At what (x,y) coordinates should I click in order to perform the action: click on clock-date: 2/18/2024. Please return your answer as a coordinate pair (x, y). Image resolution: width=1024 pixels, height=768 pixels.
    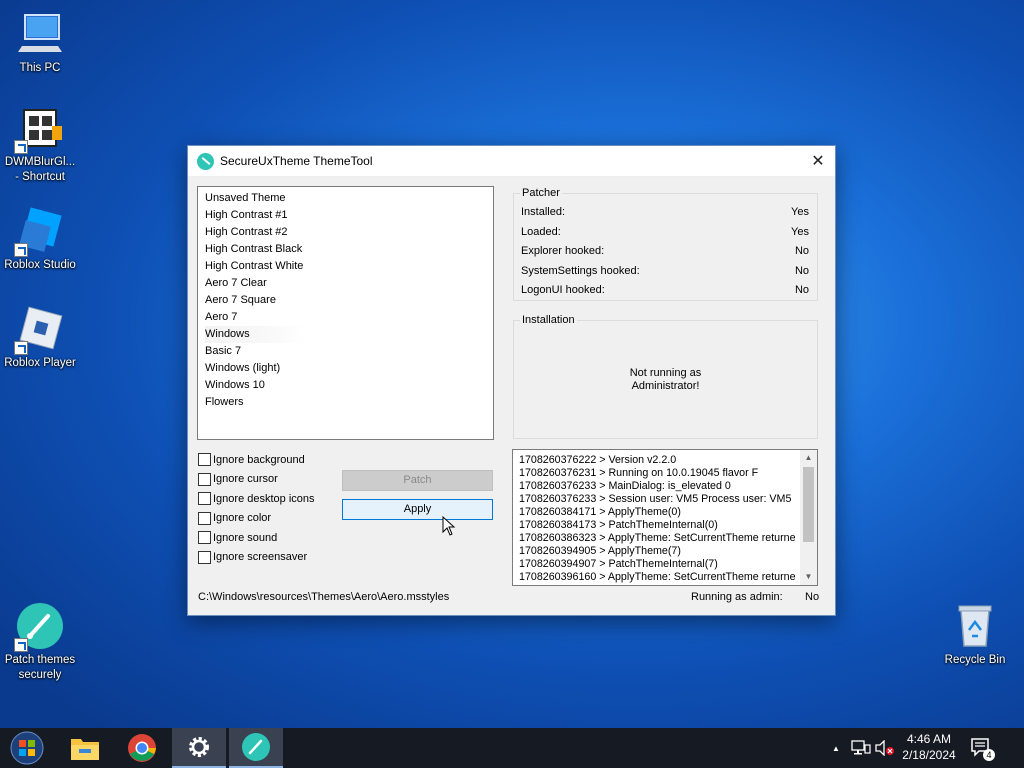
    Looking at the image, I should click on (929, 755).